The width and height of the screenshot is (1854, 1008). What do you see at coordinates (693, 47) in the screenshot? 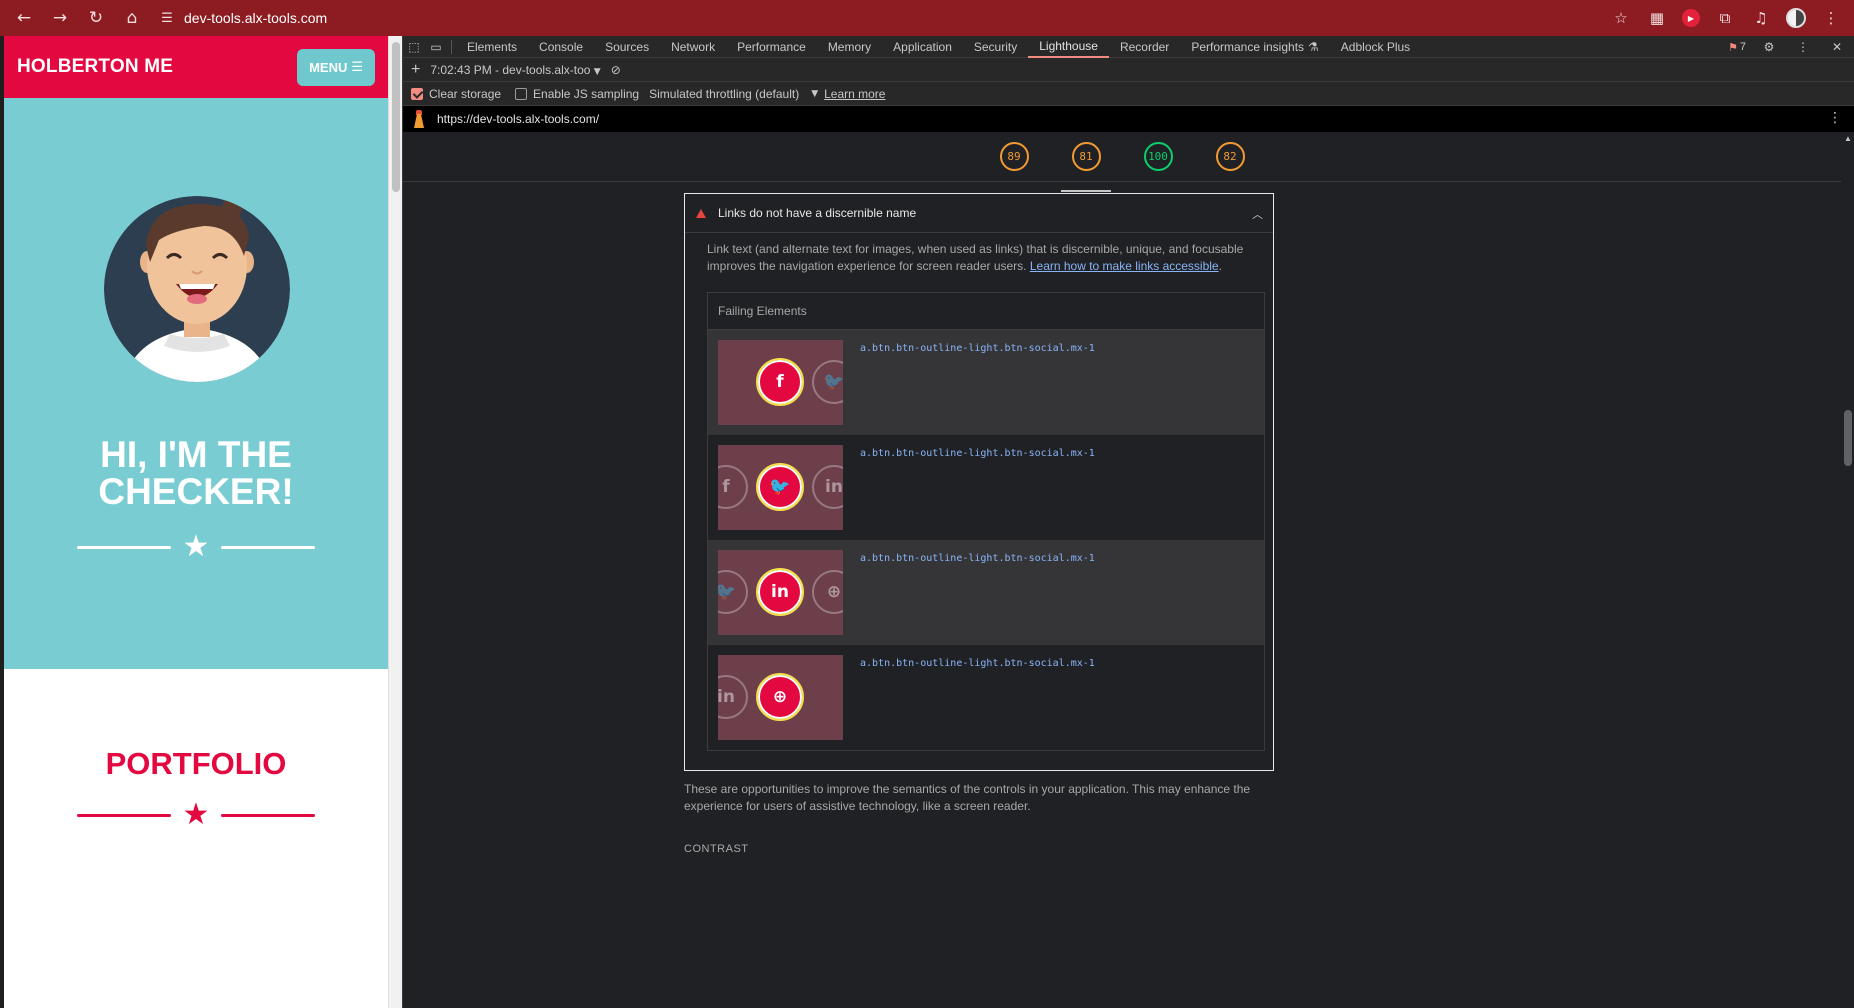
I see `tab-network: Network` at bounding box center [693, 47].